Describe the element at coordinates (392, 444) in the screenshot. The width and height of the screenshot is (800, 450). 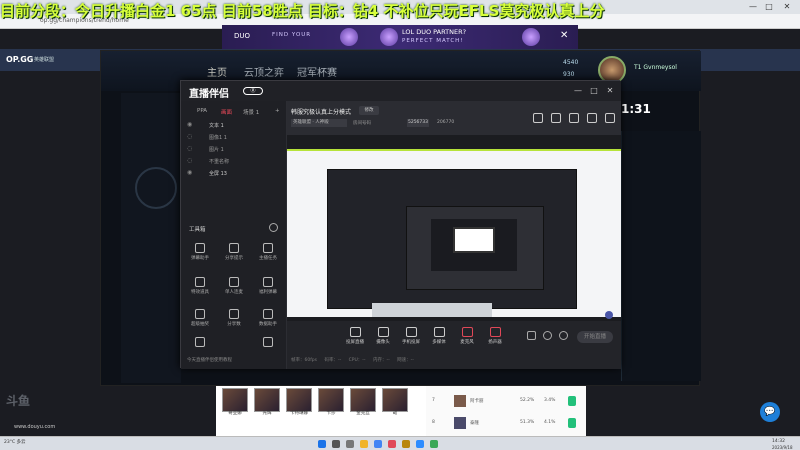
I see `streaming-app-icon` at that location.